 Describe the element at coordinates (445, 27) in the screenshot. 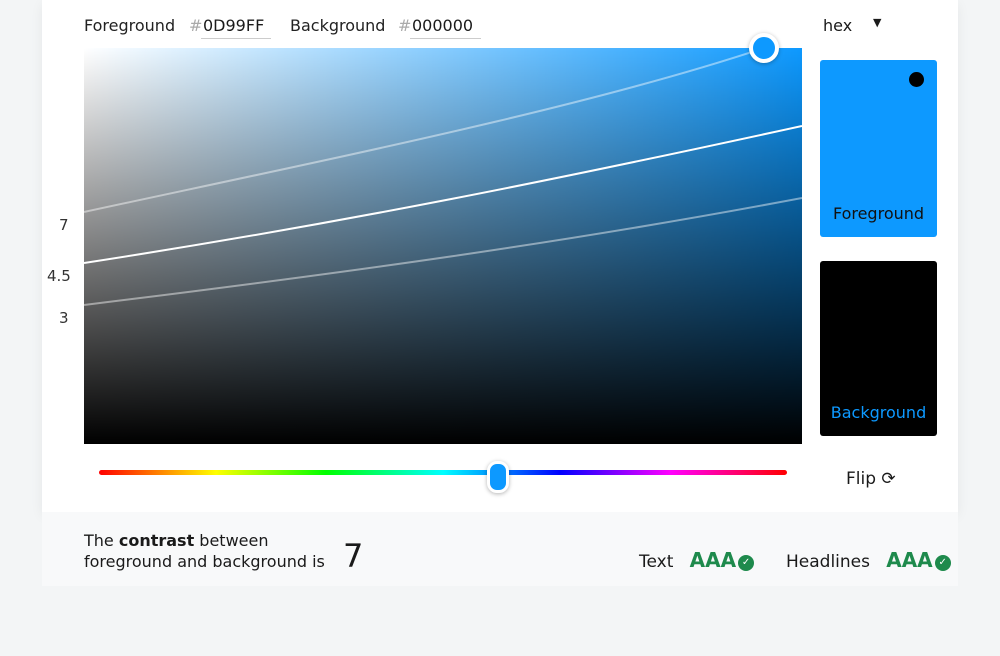

I see `background-hex-input: 000000` at that location.